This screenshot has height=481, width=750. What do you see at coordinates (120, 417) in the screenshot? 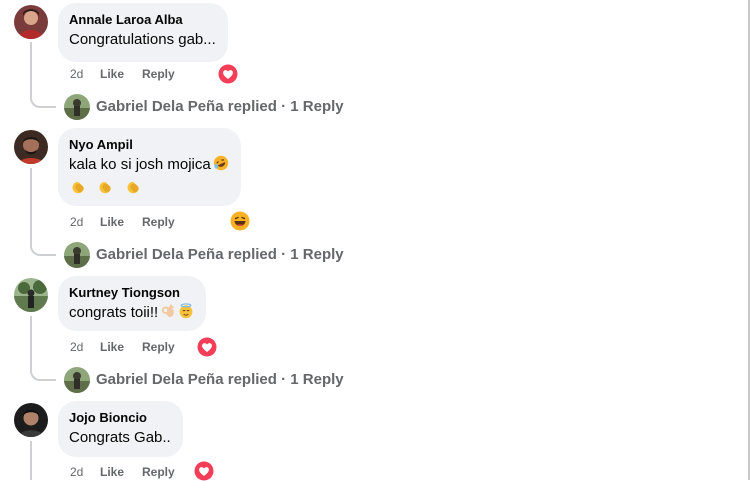
I see `comment-author: Jojo Bioncio` at bounding box center [120, 417].